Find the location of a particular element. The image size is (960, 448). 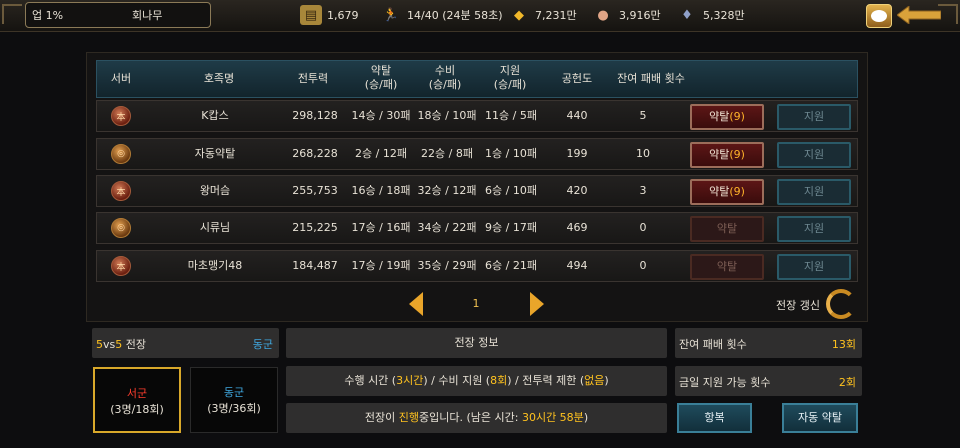

meat-icon: ● is located at coordinates (603, 15).